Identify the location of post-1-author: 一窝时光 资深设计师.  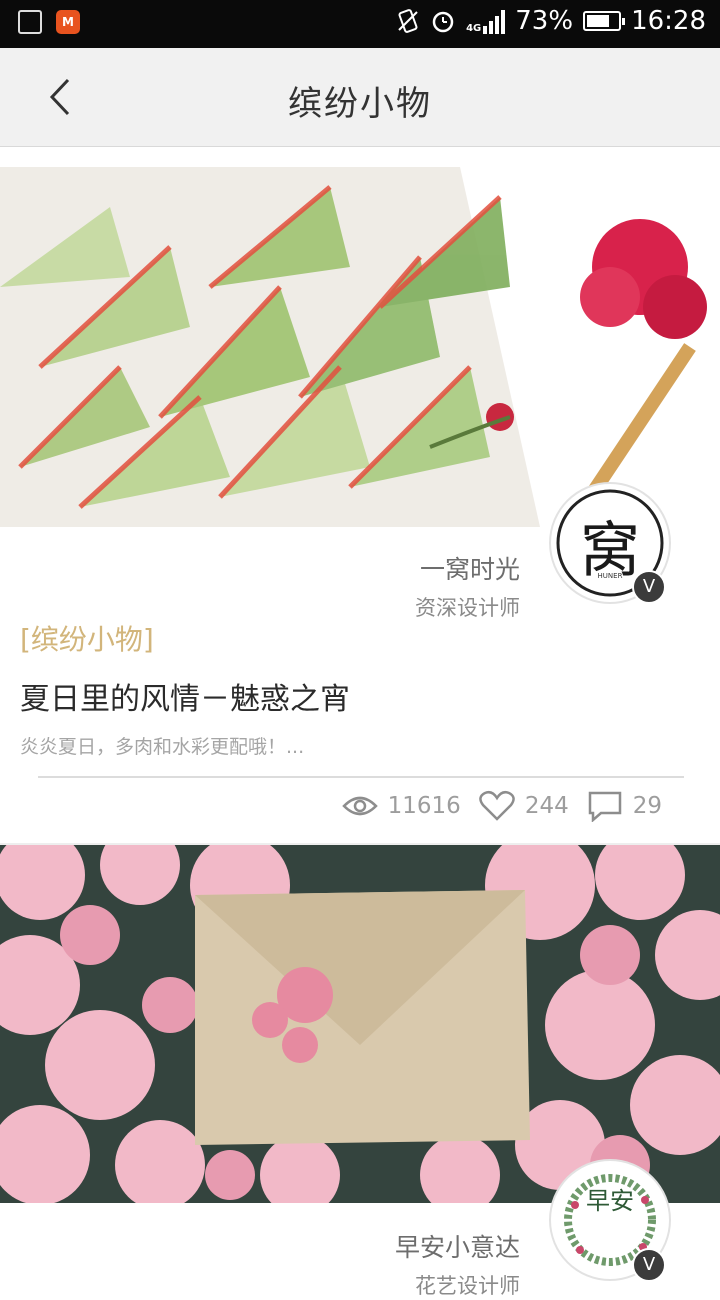
(467, 586).